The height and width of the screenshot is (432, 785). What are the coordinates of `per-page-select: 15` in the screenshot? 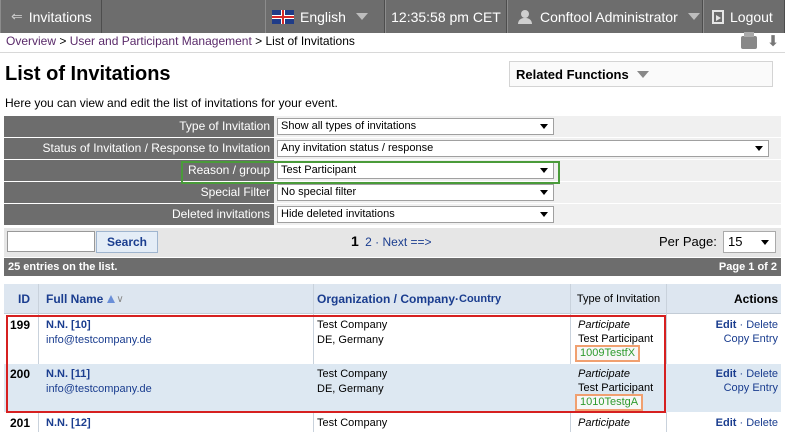 It's located at (749, 242).